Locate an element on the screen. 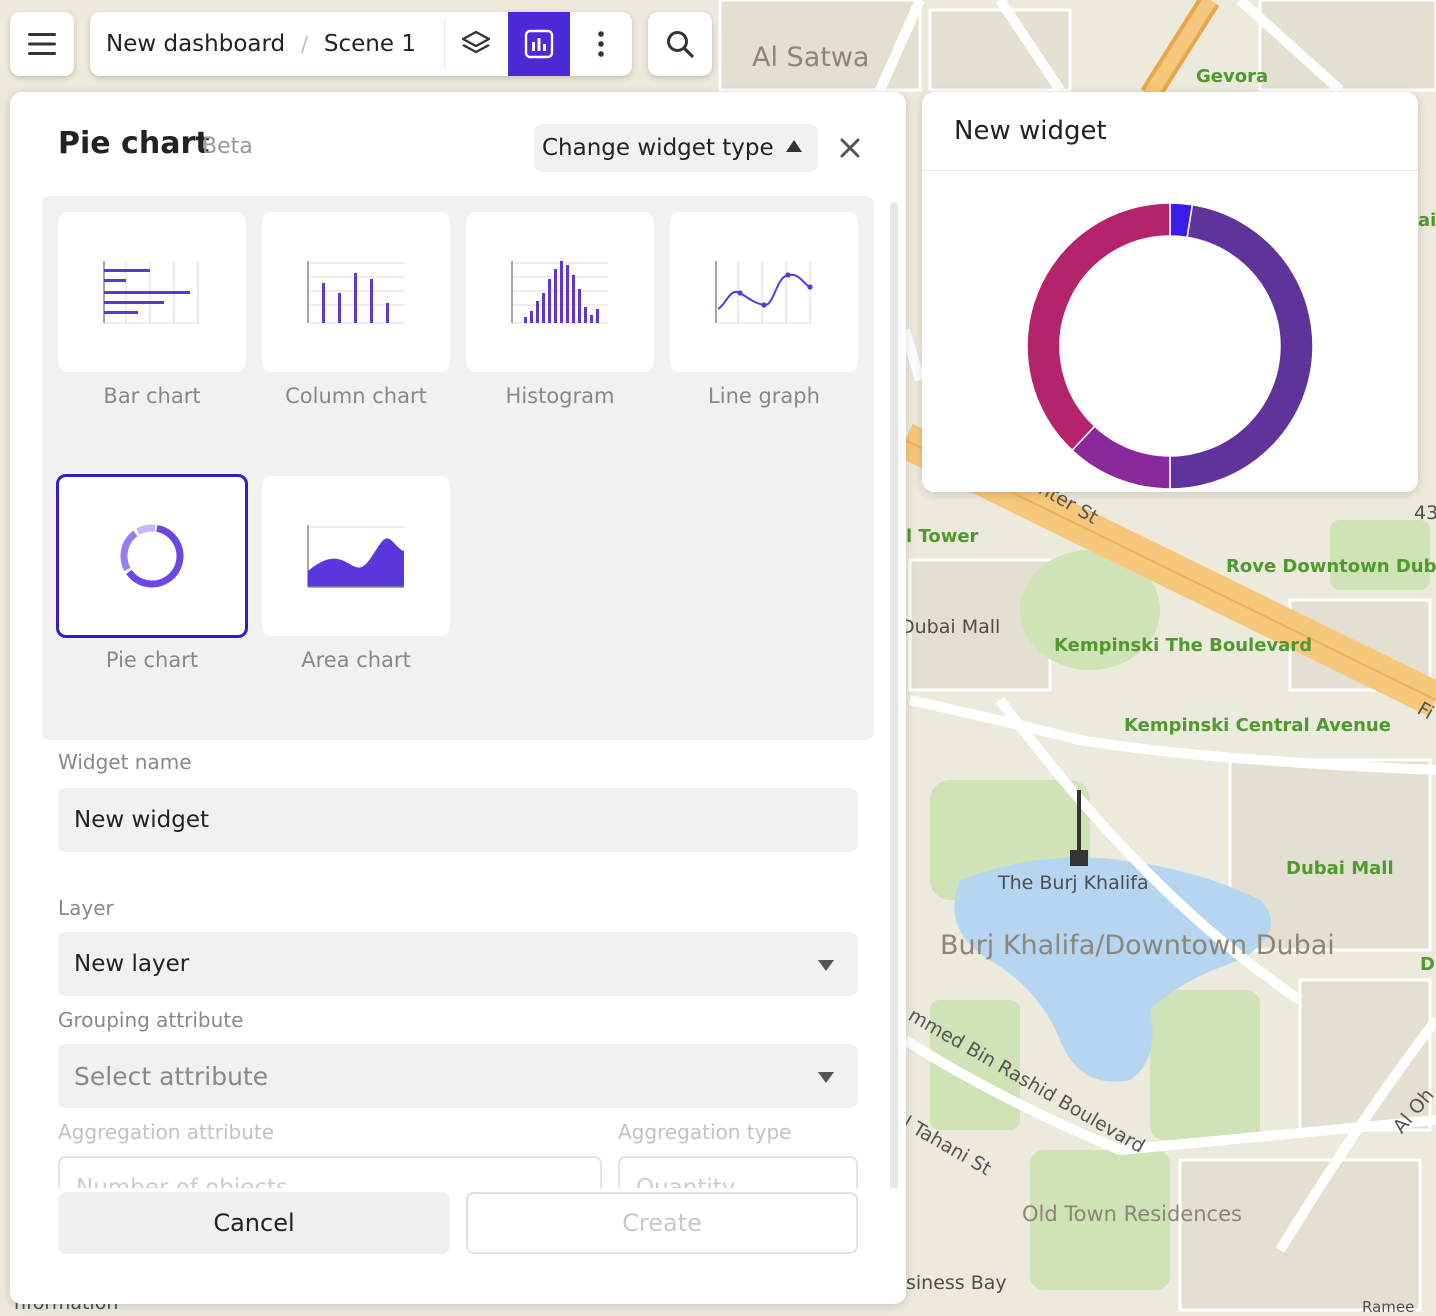  type-card-histogram is located at coordinates (560, 292).